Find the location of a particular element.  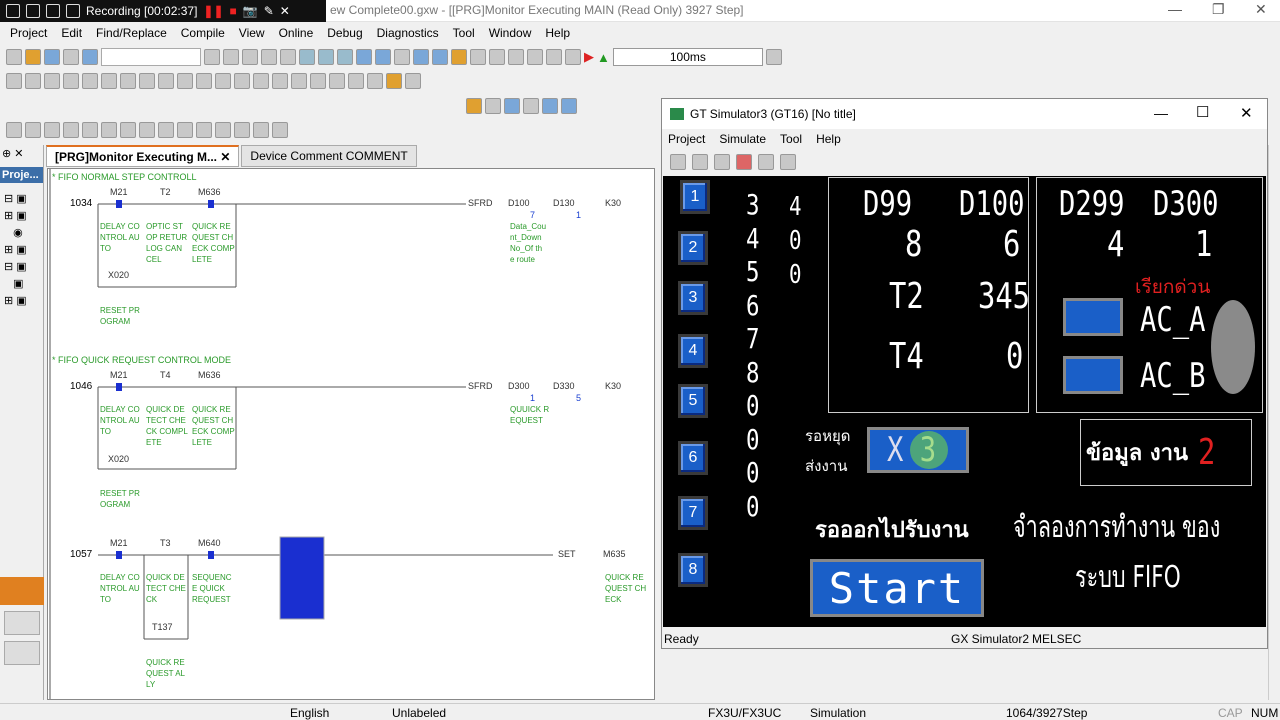

dev-icon is located at coordinates (421, 57).